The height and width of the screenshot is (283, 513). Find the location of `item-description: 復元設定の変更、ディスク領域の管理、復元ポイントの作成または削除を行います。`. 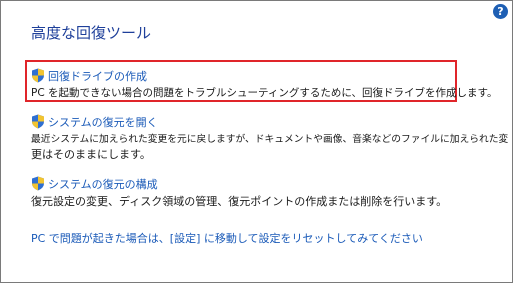

item-description: 復元設定の変更、ディスク領域の管理、復元ポイントの作成または削除を行います。 is located at coordinates (239, 201).